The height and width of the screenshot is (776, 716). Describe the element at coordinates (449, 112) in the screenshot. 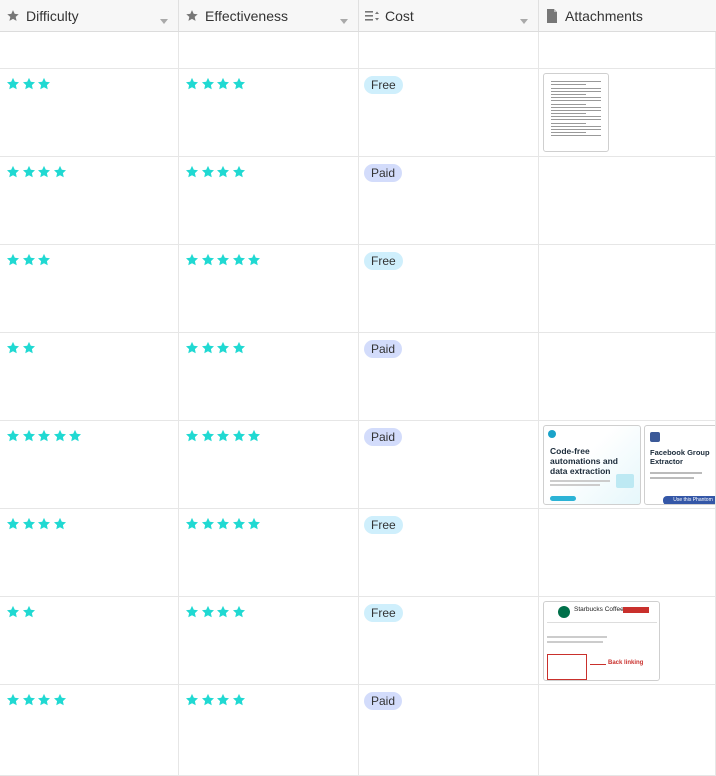

I see `cost-cell: Free` at that location.